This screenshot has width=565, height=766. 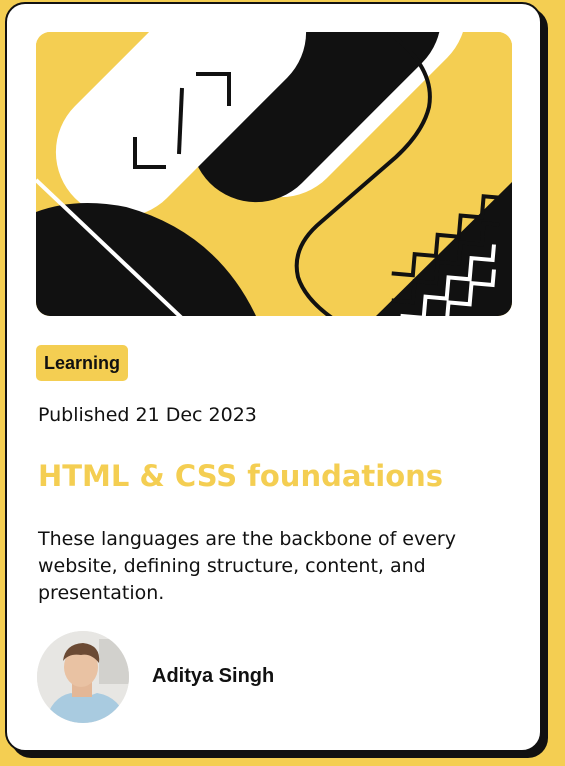 I want to click on author-name: Aditya Singh, so click(x=213, y=676).